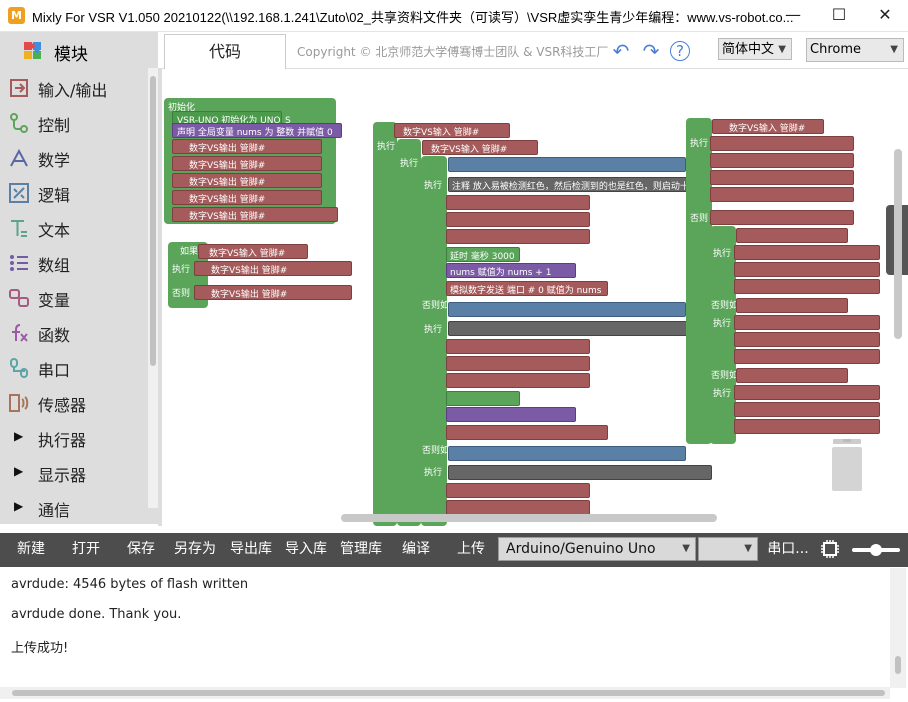 Image resolution: width=908 pixels, height=702 pixels. Describe the element at coordinates (74, 192) in the screenshot. I see `category-logic: 逻辑` at that location.